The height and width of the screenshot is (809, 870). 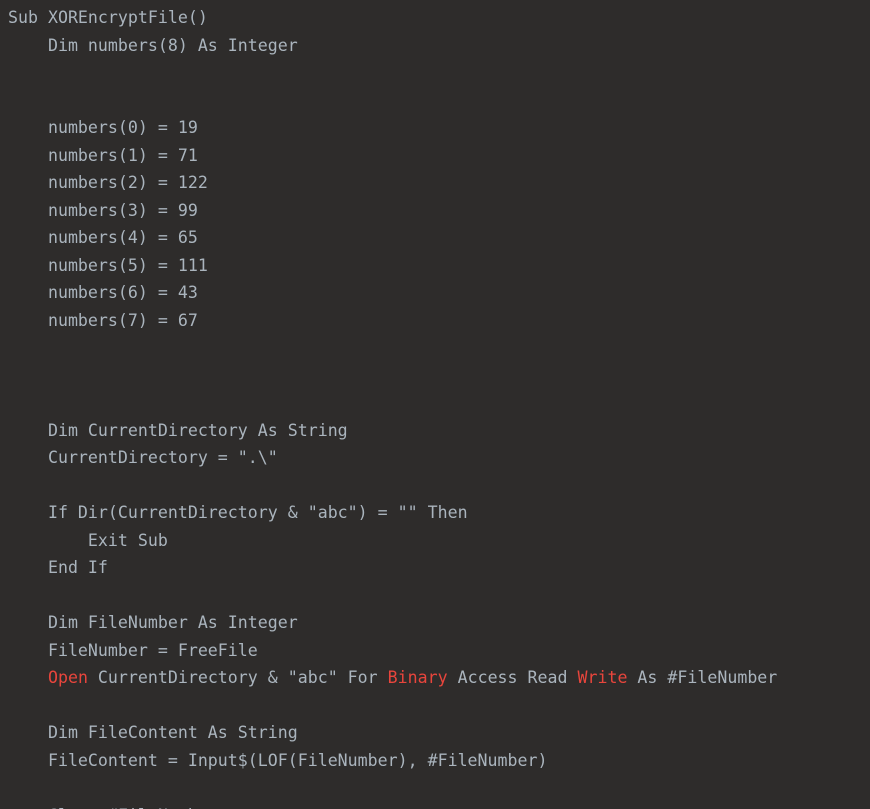 I want to click on code-text: Access Read, so click(x=512, y=677).